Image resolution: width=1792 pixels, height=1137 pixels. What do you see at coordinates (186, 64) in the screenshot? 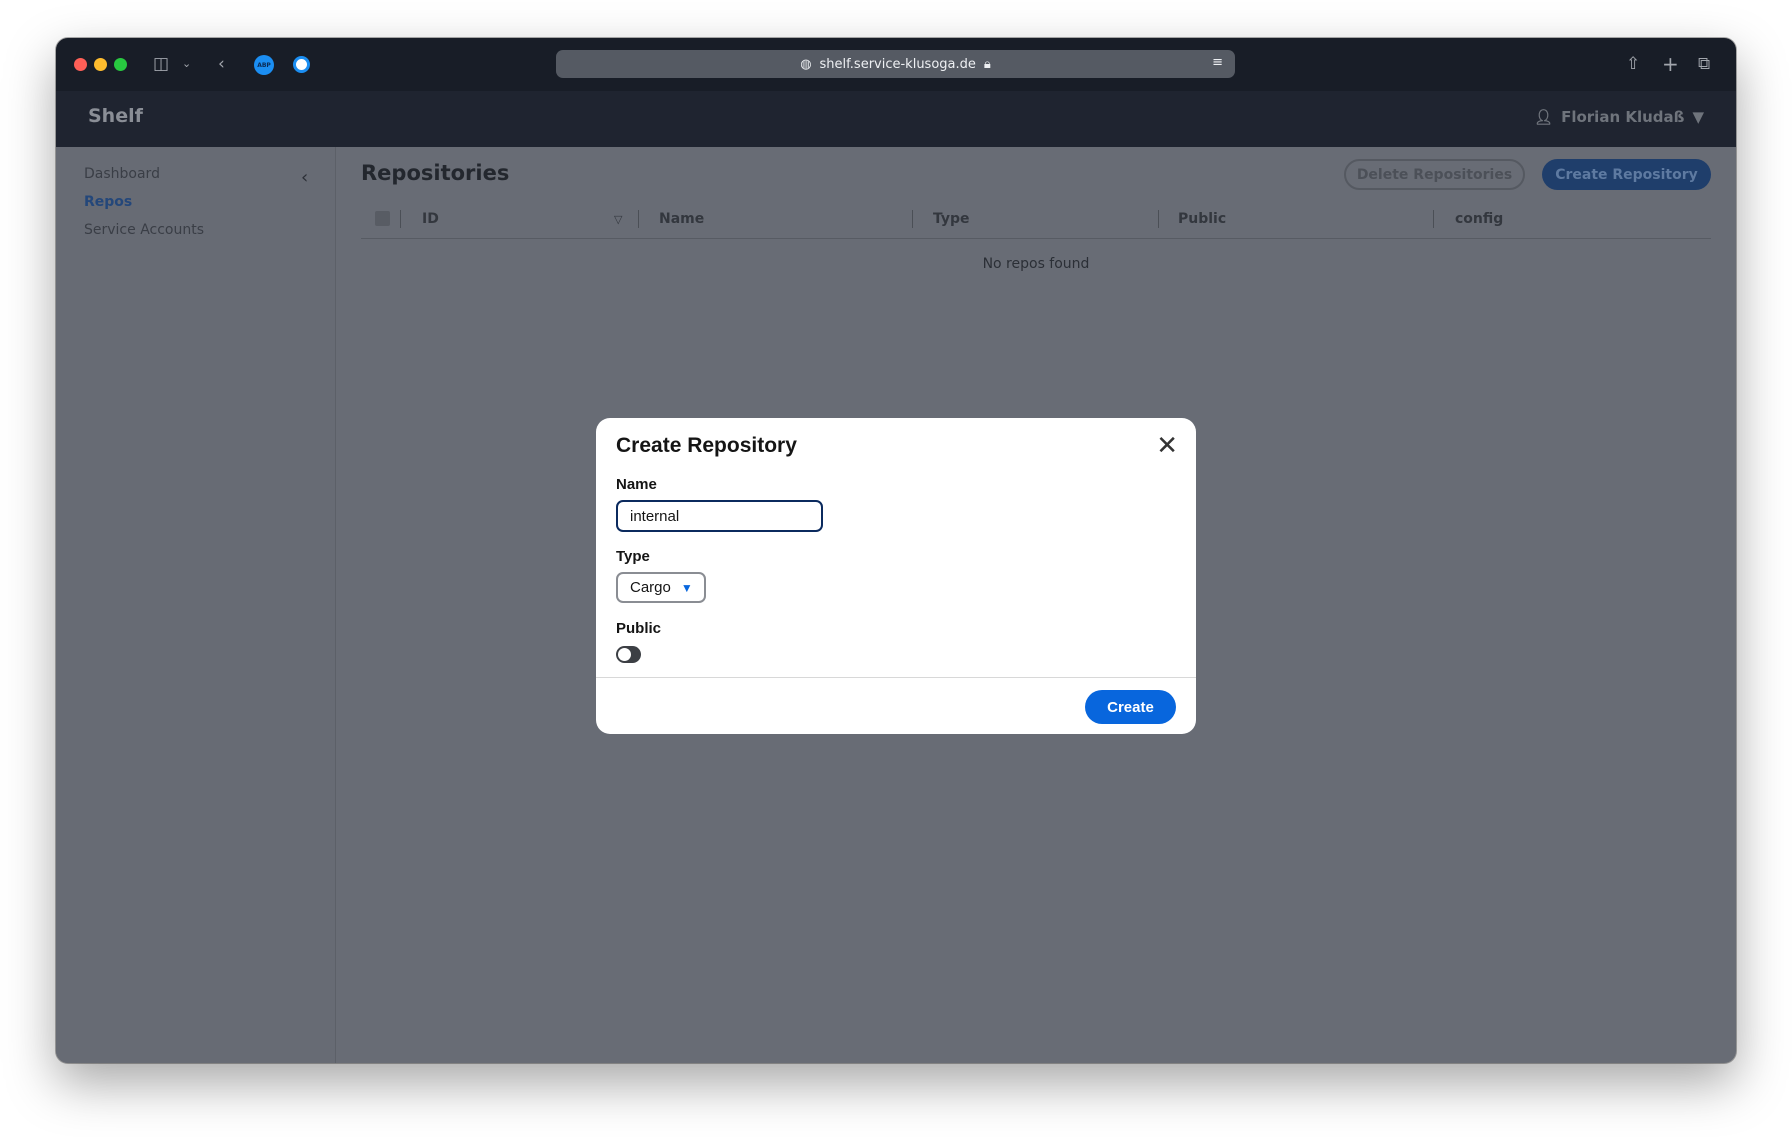
I see `chevron-down-icon: ⌄` at bounding box center [186, 64].